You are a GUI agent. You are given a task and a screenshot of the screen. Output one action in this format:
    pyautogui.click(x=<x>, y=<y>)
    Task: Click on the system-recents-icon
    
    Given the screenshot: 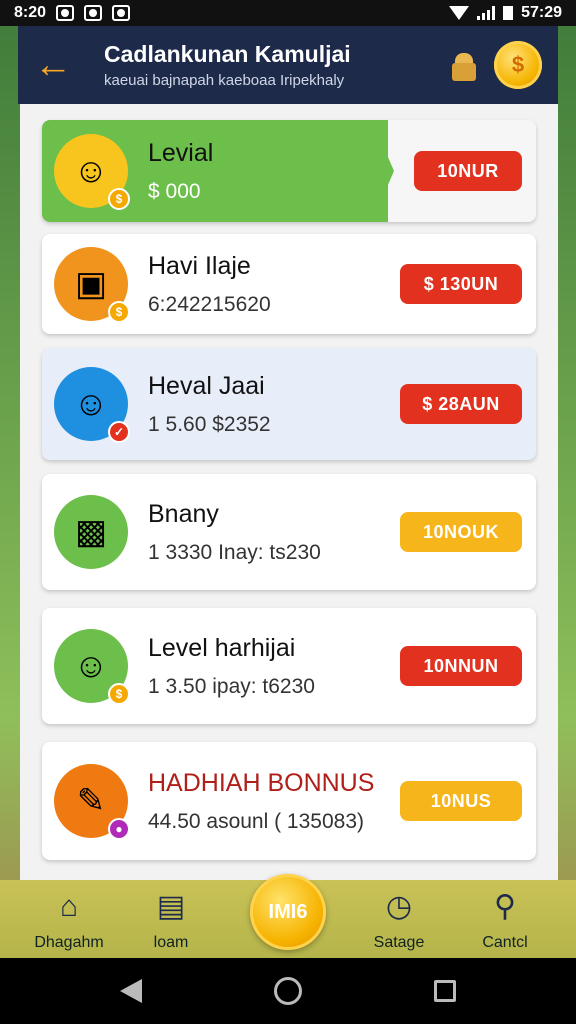 What is the action you would take?
    pyautogui.click(x=445, y=991)
    